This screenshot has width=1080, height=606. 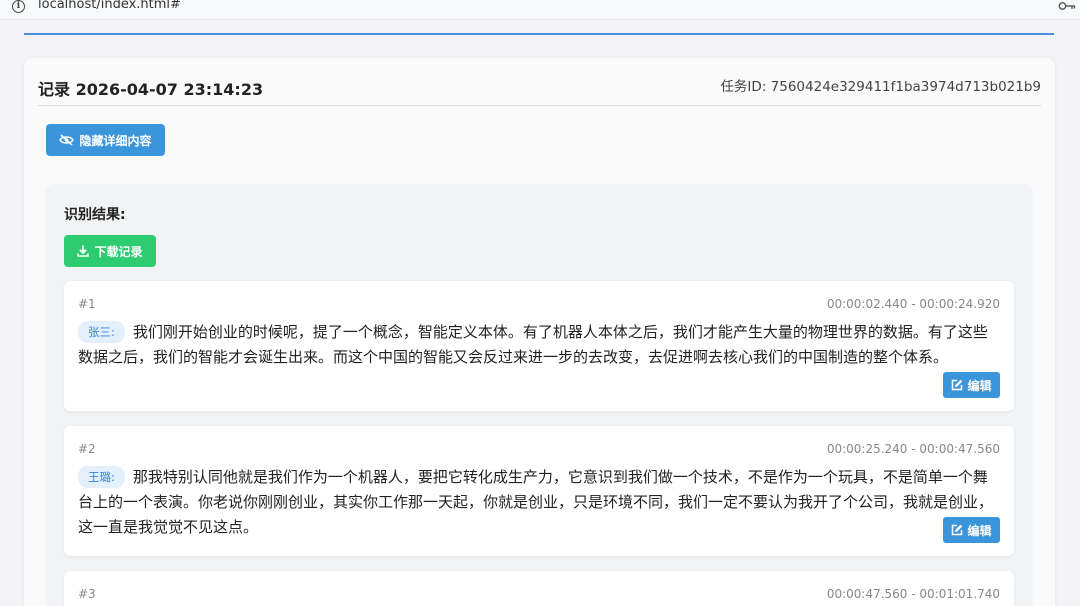 I want to click on speaker-tag: 张三:, so click(x=101, y=332).